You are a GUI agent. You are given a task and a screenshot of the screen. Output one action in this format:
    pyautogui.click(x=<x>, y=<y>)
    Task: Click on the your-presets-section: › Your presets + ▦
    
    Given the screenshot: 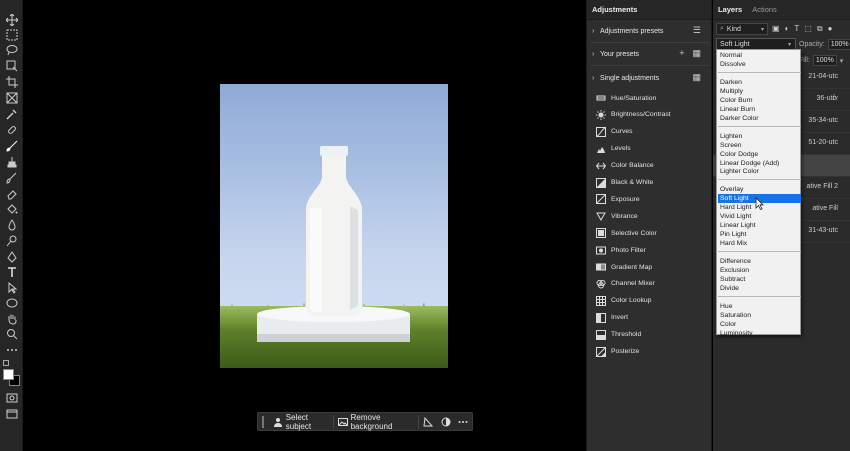 What is the action you would take?
    pyautogui.click(x=650, y=54)
    